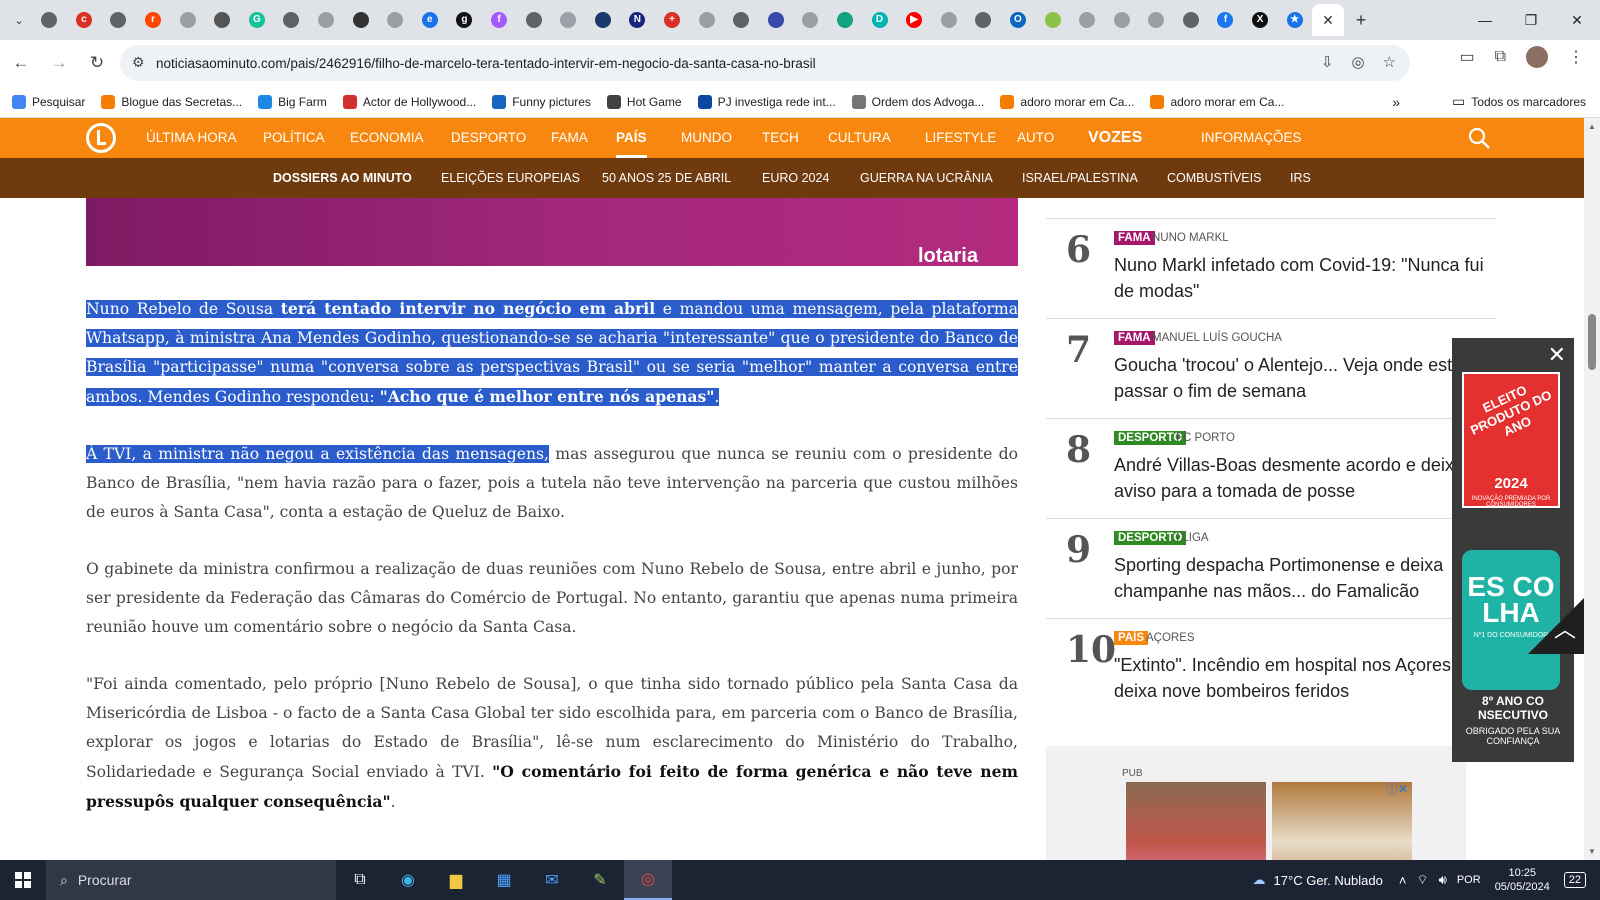 Image resolution: width=1600 pixels, height=900 pixels. I want to click on sub-nav-item: 50 ANOS 25 DE ABRIL, so click(666, 178).